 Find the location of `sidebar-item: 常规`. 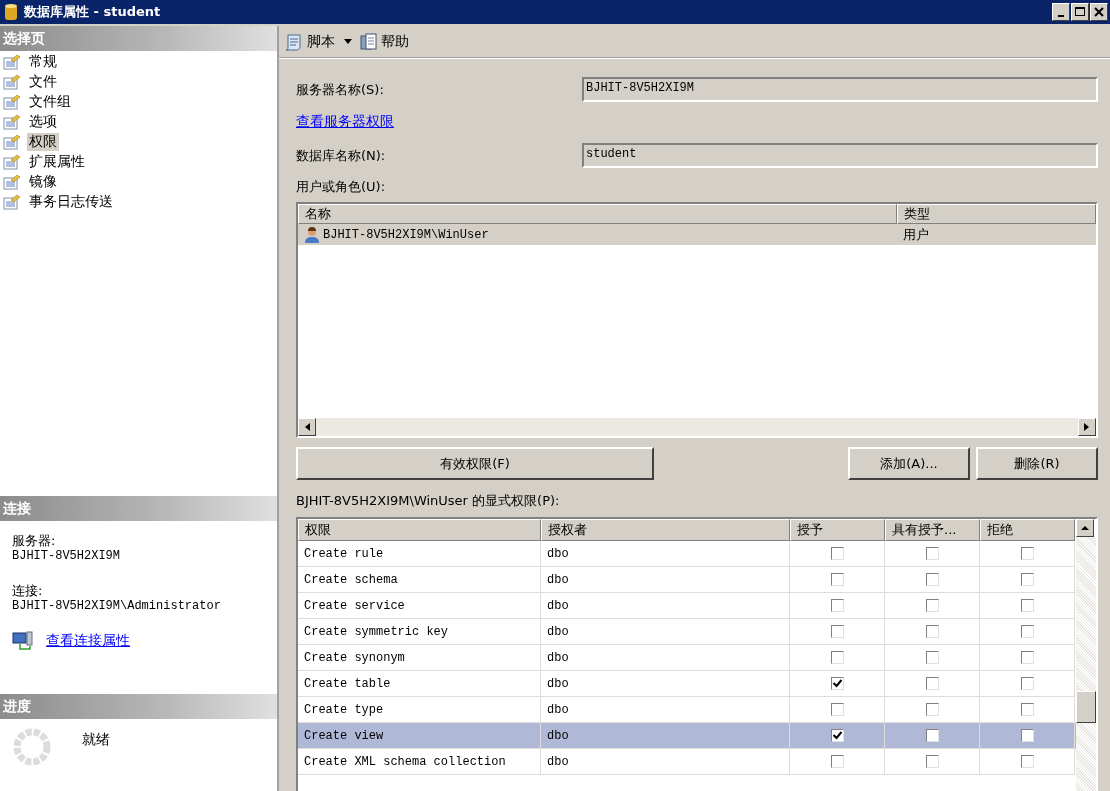

sidebar-item: 常规 is located at coordinates (43, 62).